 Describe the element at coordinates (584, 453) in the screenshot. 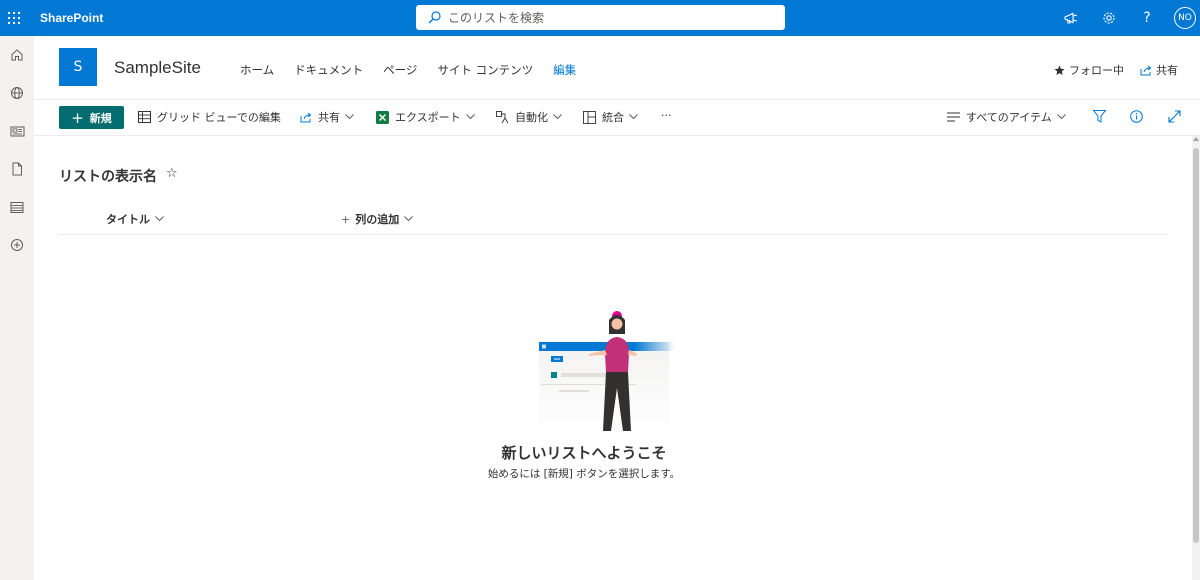

I see `empty-state-title: 新しいリストへようこそ` at that location.